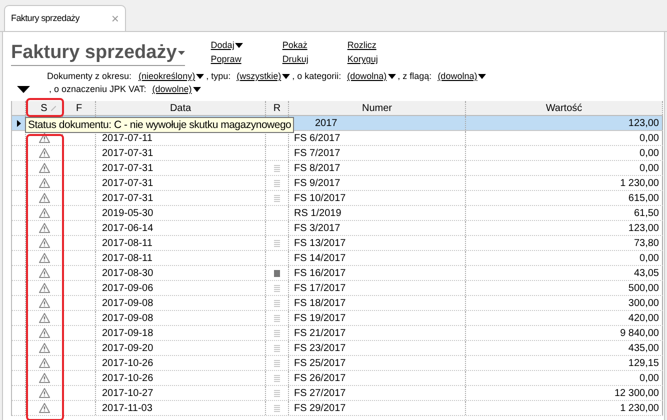 The height and width of the screenshot is (420, 667). I want to click on tooltip: Status dokumentu: C - nie wywołuje skutku magazynowego, so click(159, 125).